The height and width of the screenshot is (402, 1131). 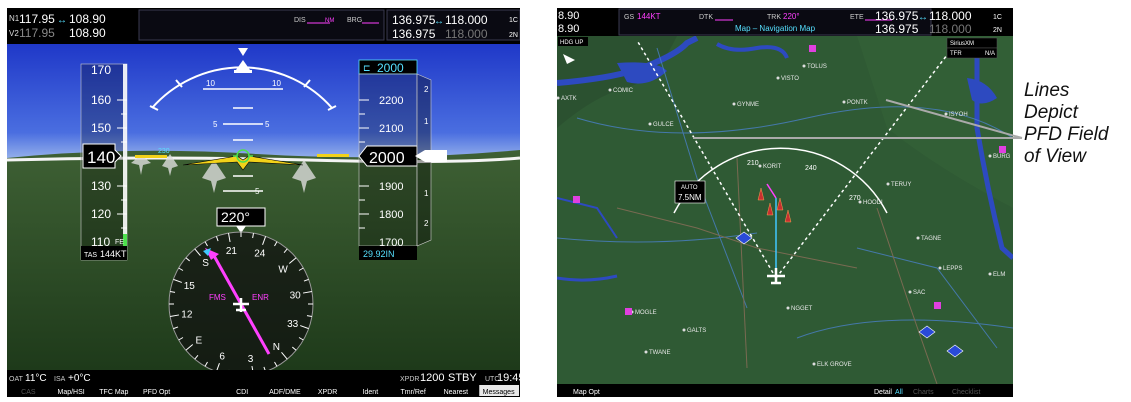 What do you see at coordinates (1066, 134) in the screenshot?
I see `callout-line-3: PFD Field` at bounding box center [1066, 134].